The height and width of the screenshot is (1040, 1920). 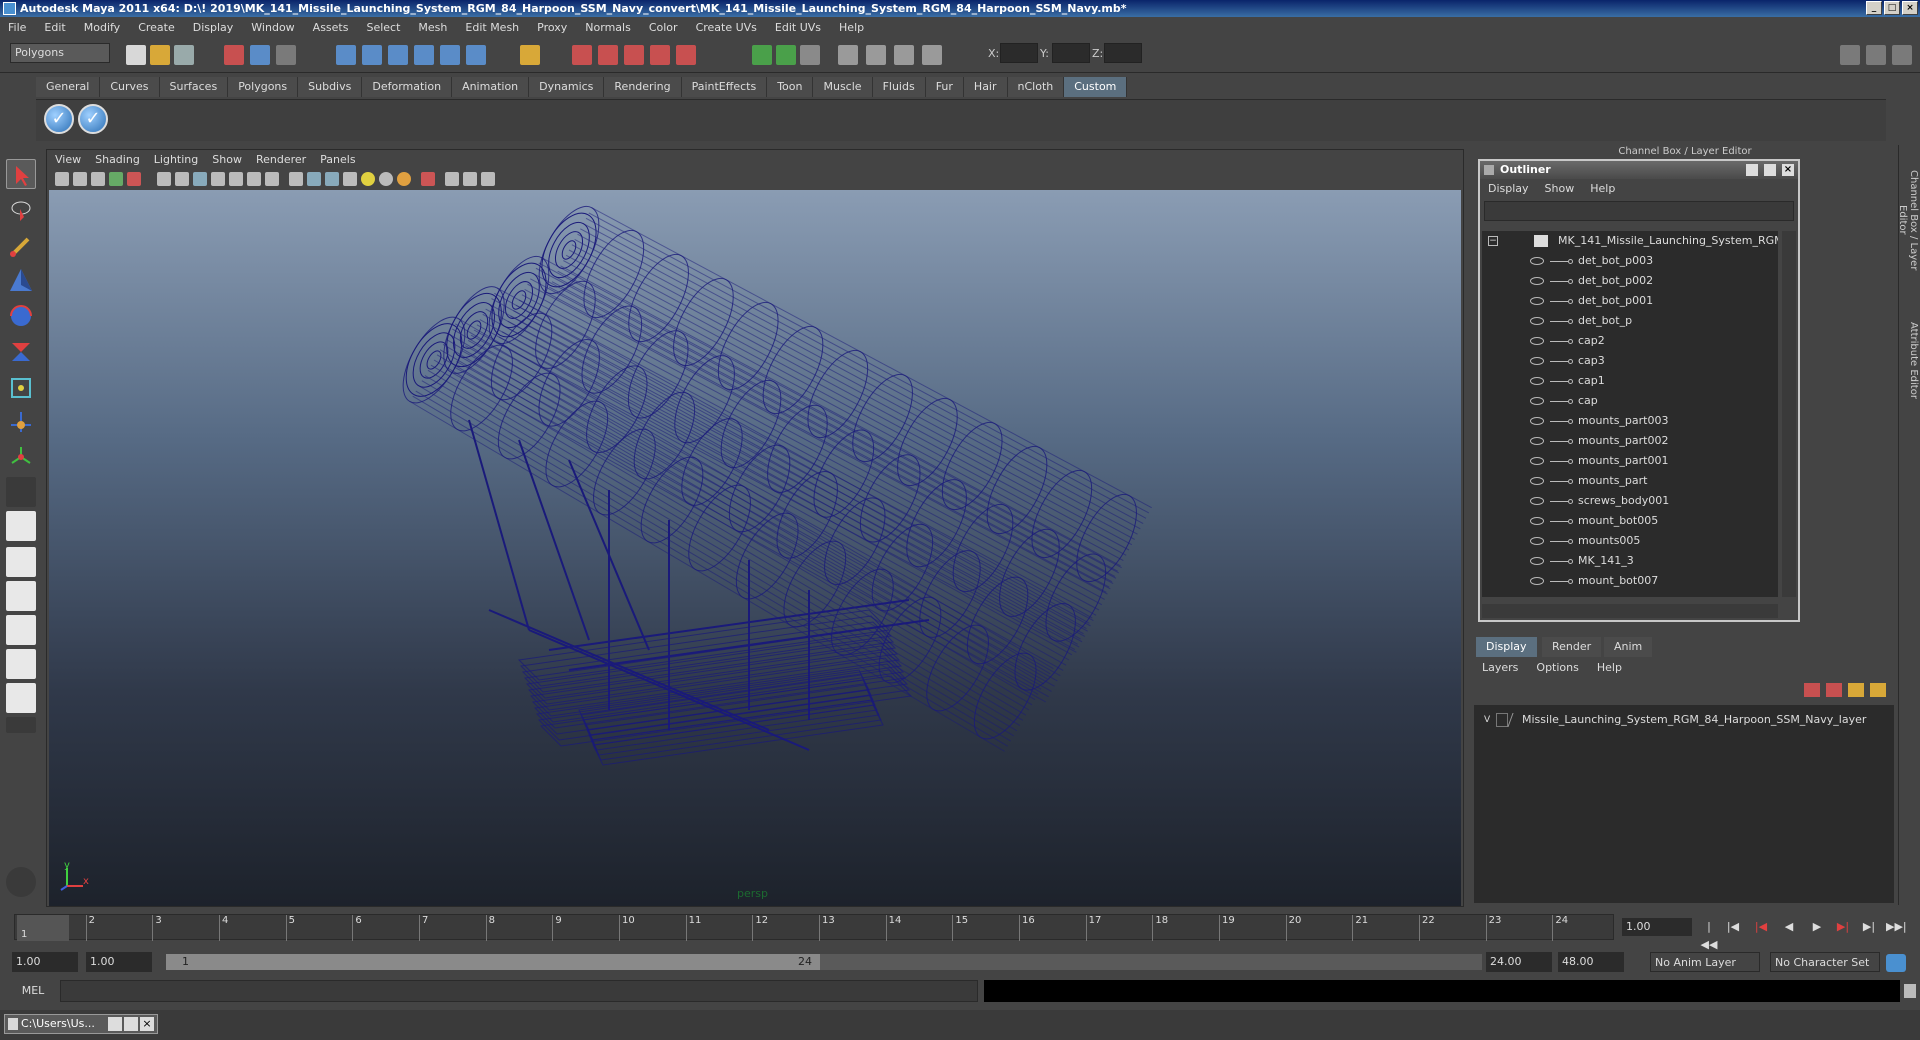 What do you see at coordinates (33, 991) in the screenshot?
I see `mel-label: MEL` at bounding box center [33, 991].